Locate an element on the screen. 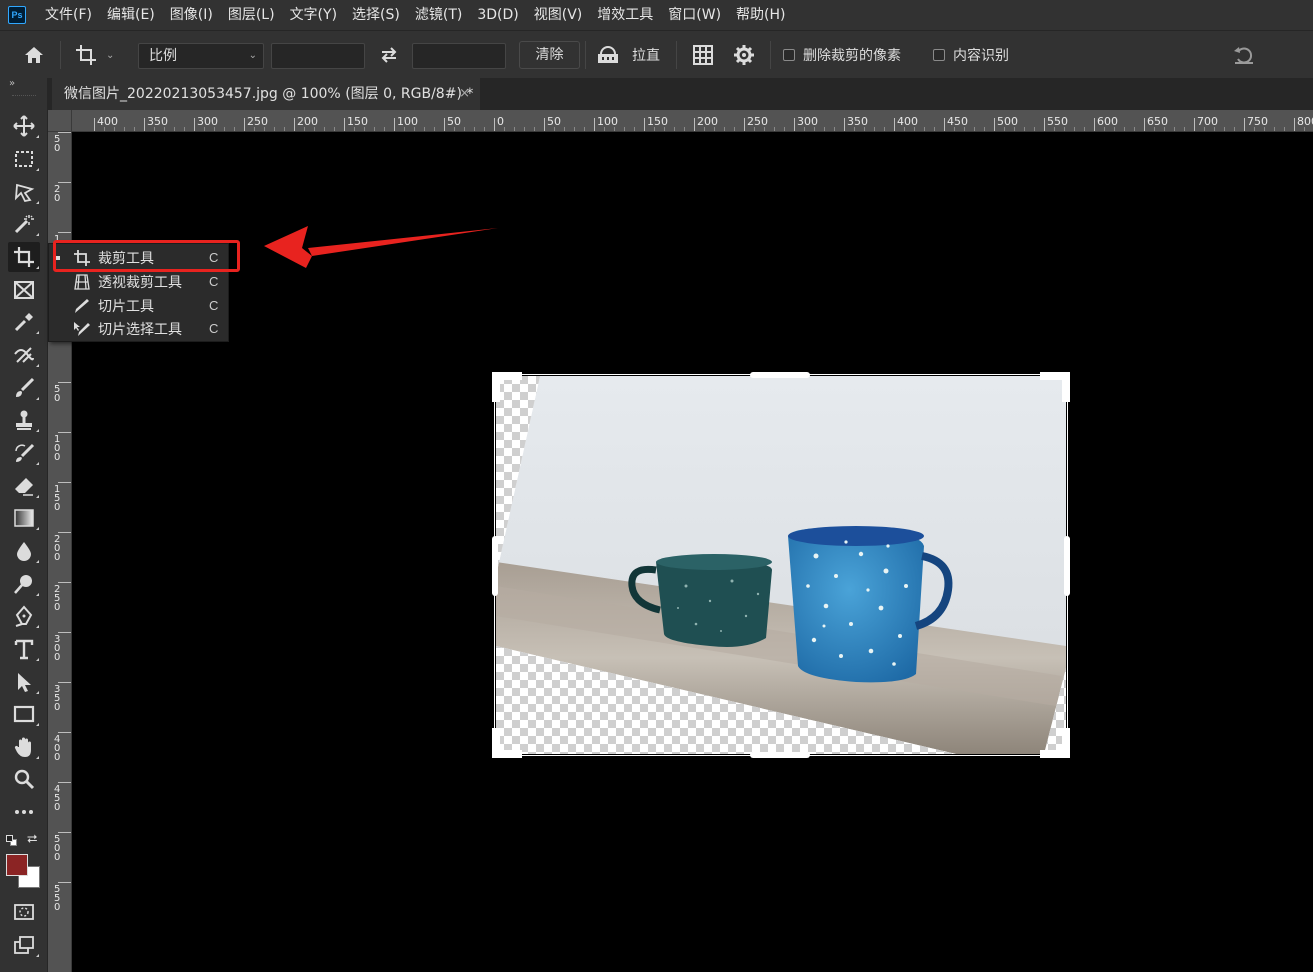 This screenshot has width=1313, height=972. blur-tool is located at coordinates (24, 551).